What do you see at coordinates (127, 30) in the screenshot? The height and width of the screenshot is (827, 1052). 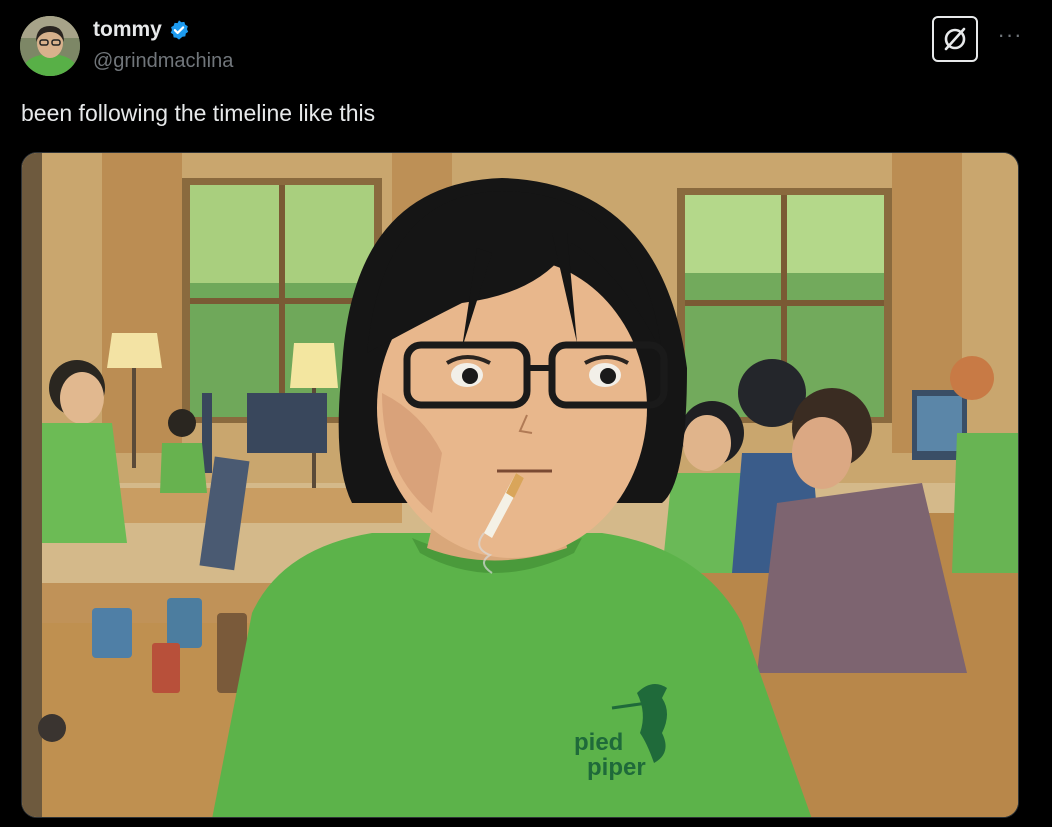 I see `display-name: tommy` at bounding box center [127, 30].